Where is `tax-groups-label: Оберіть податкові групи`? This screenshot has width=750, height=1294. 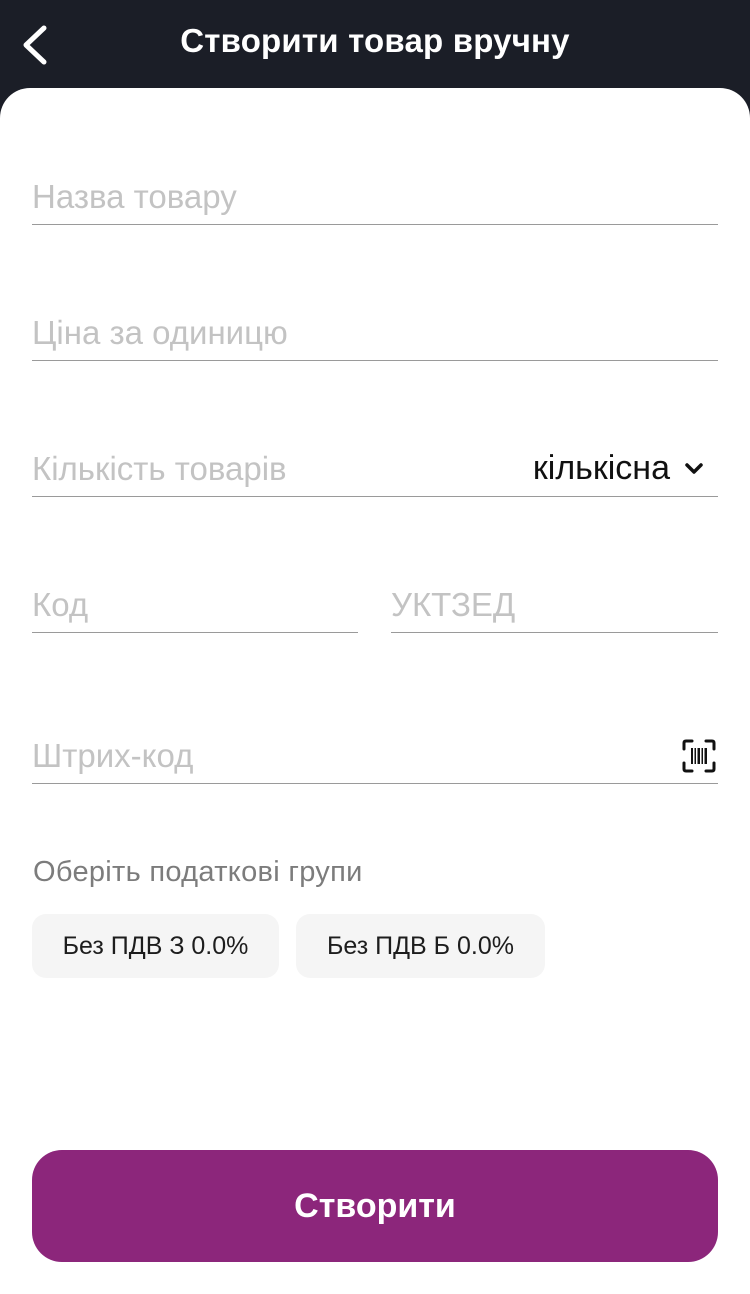
tax-groups-label: Оберіть податкові групи is located at coordinates (198, 872).